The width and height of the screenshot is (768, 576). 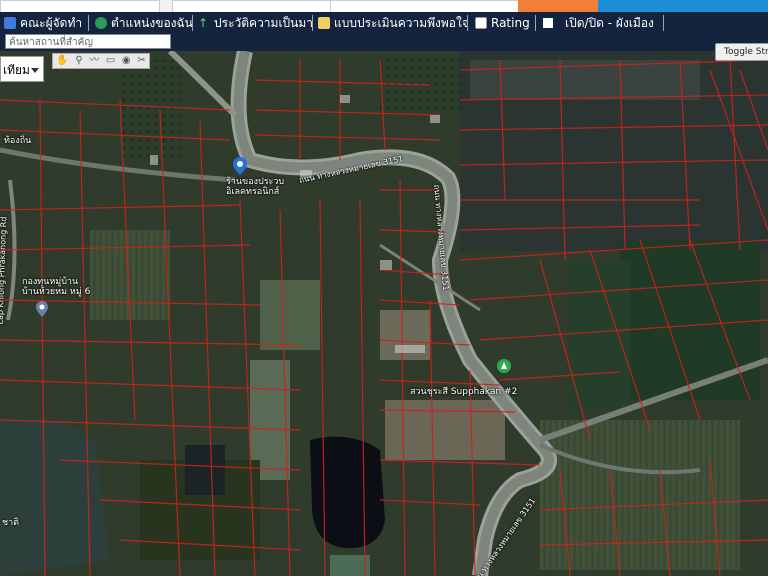 I want to click on circle-icon: ◉, so click(x=126, y=61).